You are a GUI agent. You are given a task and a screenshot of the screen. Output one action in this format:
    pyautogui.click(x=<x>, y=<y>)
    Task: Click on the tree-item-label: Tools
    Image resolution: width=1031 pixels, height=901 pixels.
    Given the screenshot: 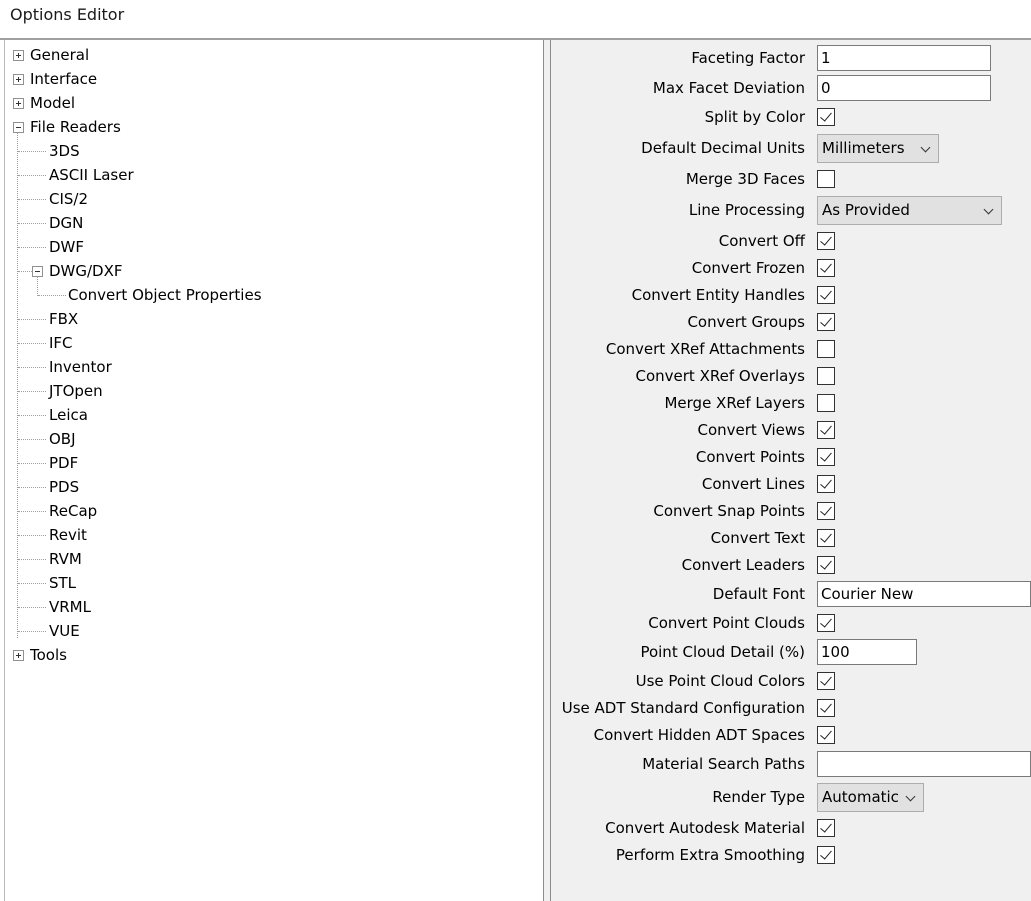 What is the action you would take?
    pyautogui.click(x=48, y=655)
    